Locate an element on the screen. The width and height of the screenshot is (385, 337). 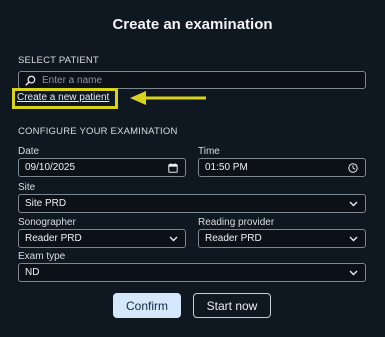
select-patient-heading: SELECT PATIENT is located at coordinates (58, 60).